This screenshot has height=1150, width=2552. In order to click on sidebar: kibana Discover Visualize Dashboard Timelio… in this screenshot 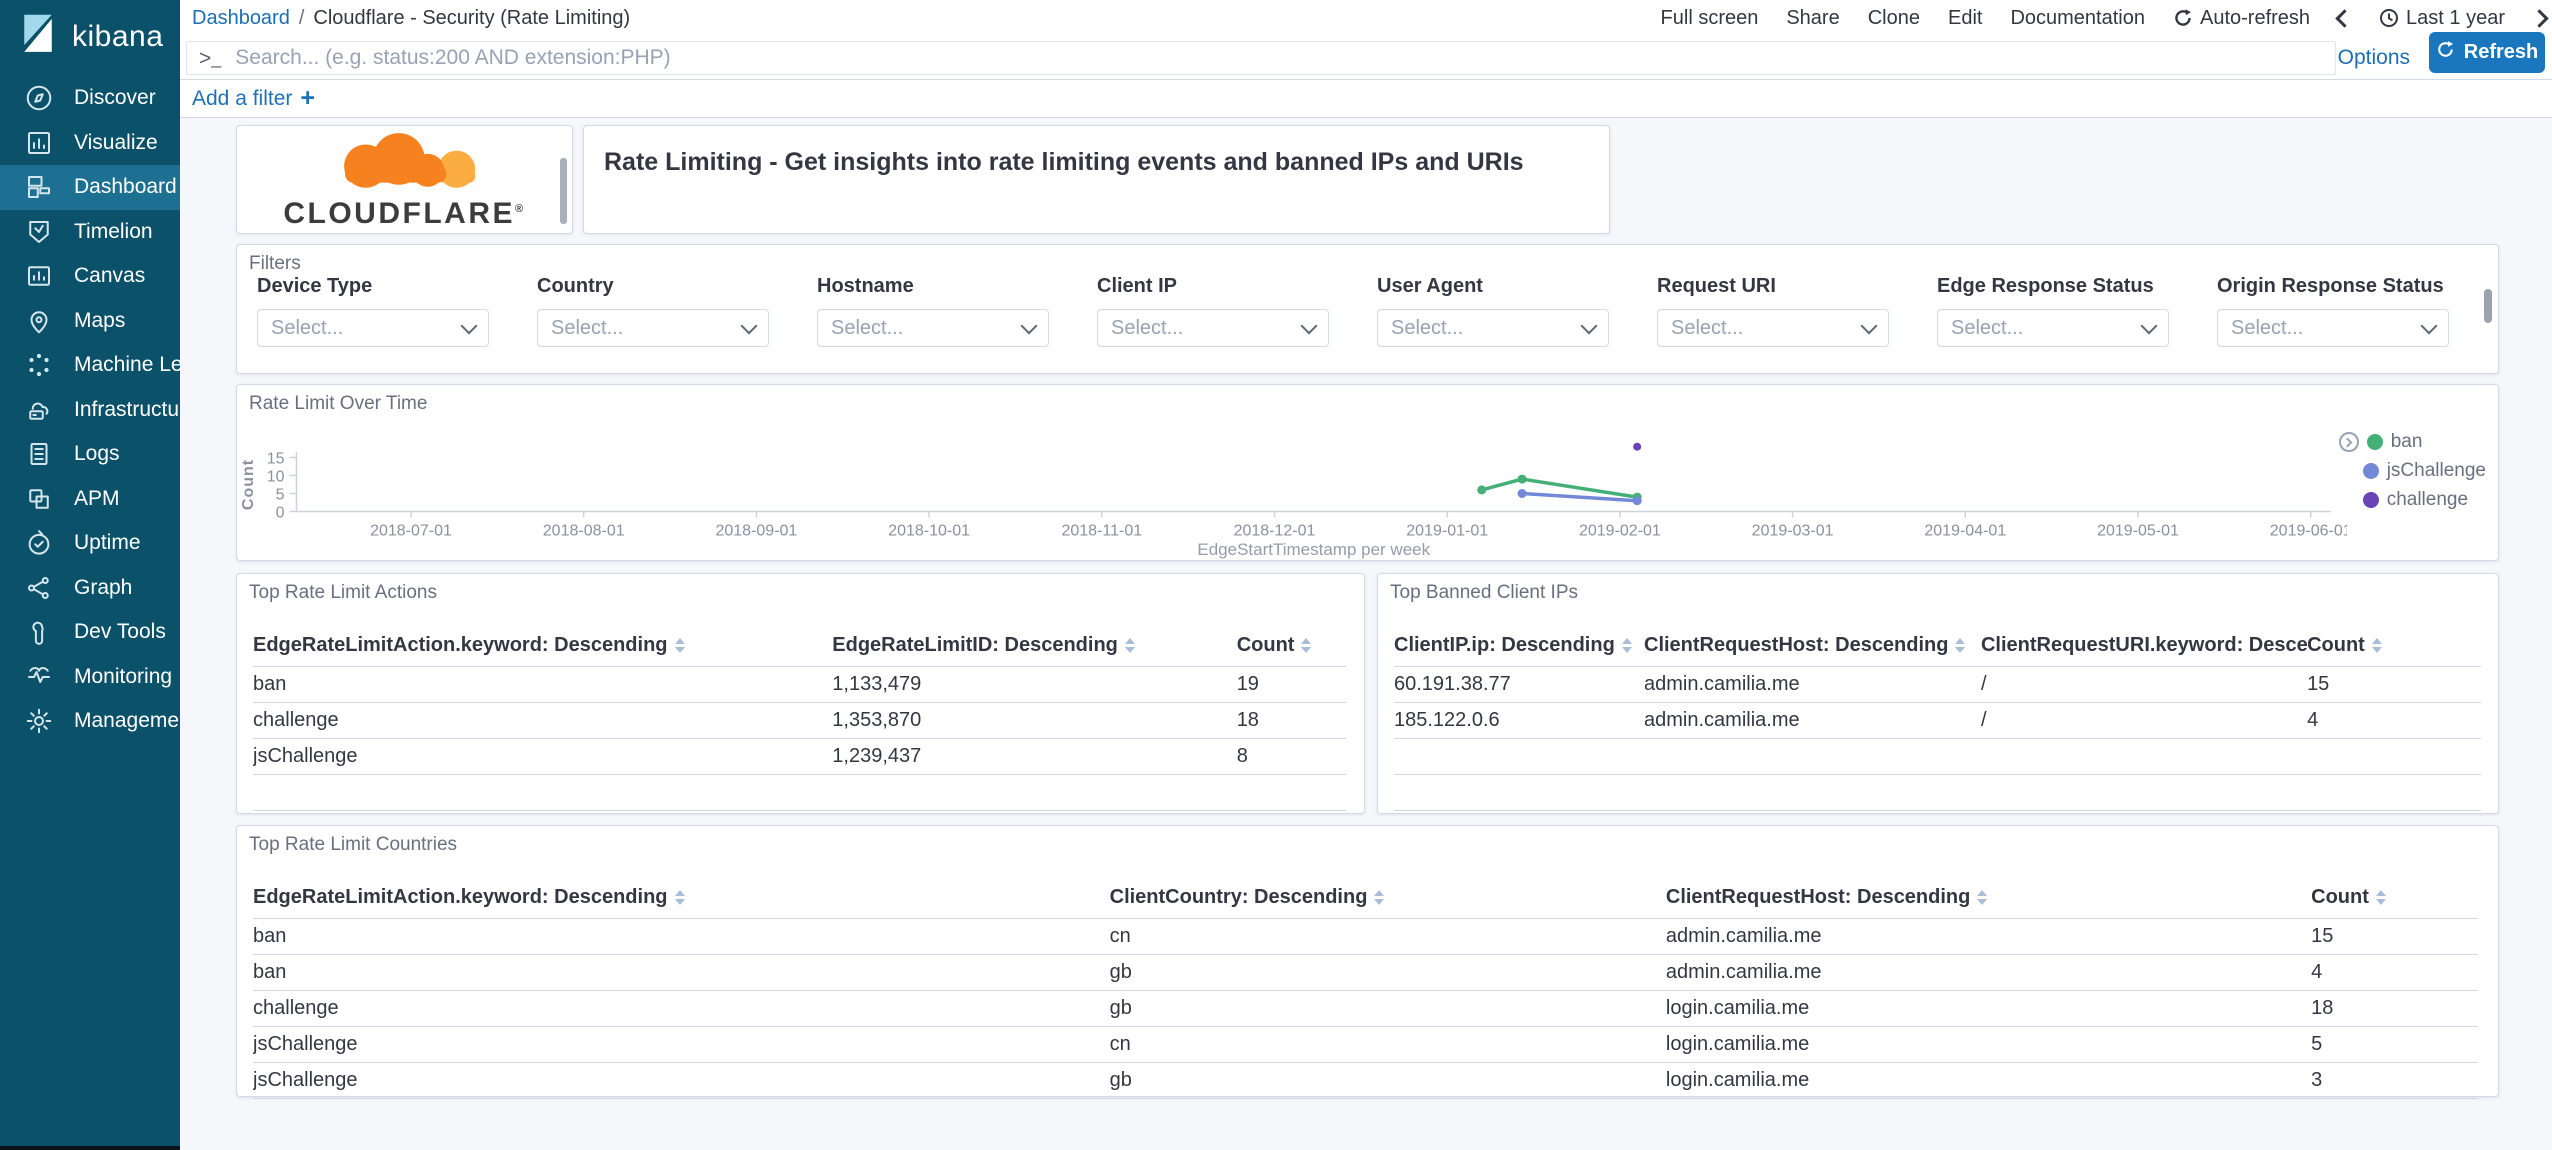, I will do `click(100, 575)`.